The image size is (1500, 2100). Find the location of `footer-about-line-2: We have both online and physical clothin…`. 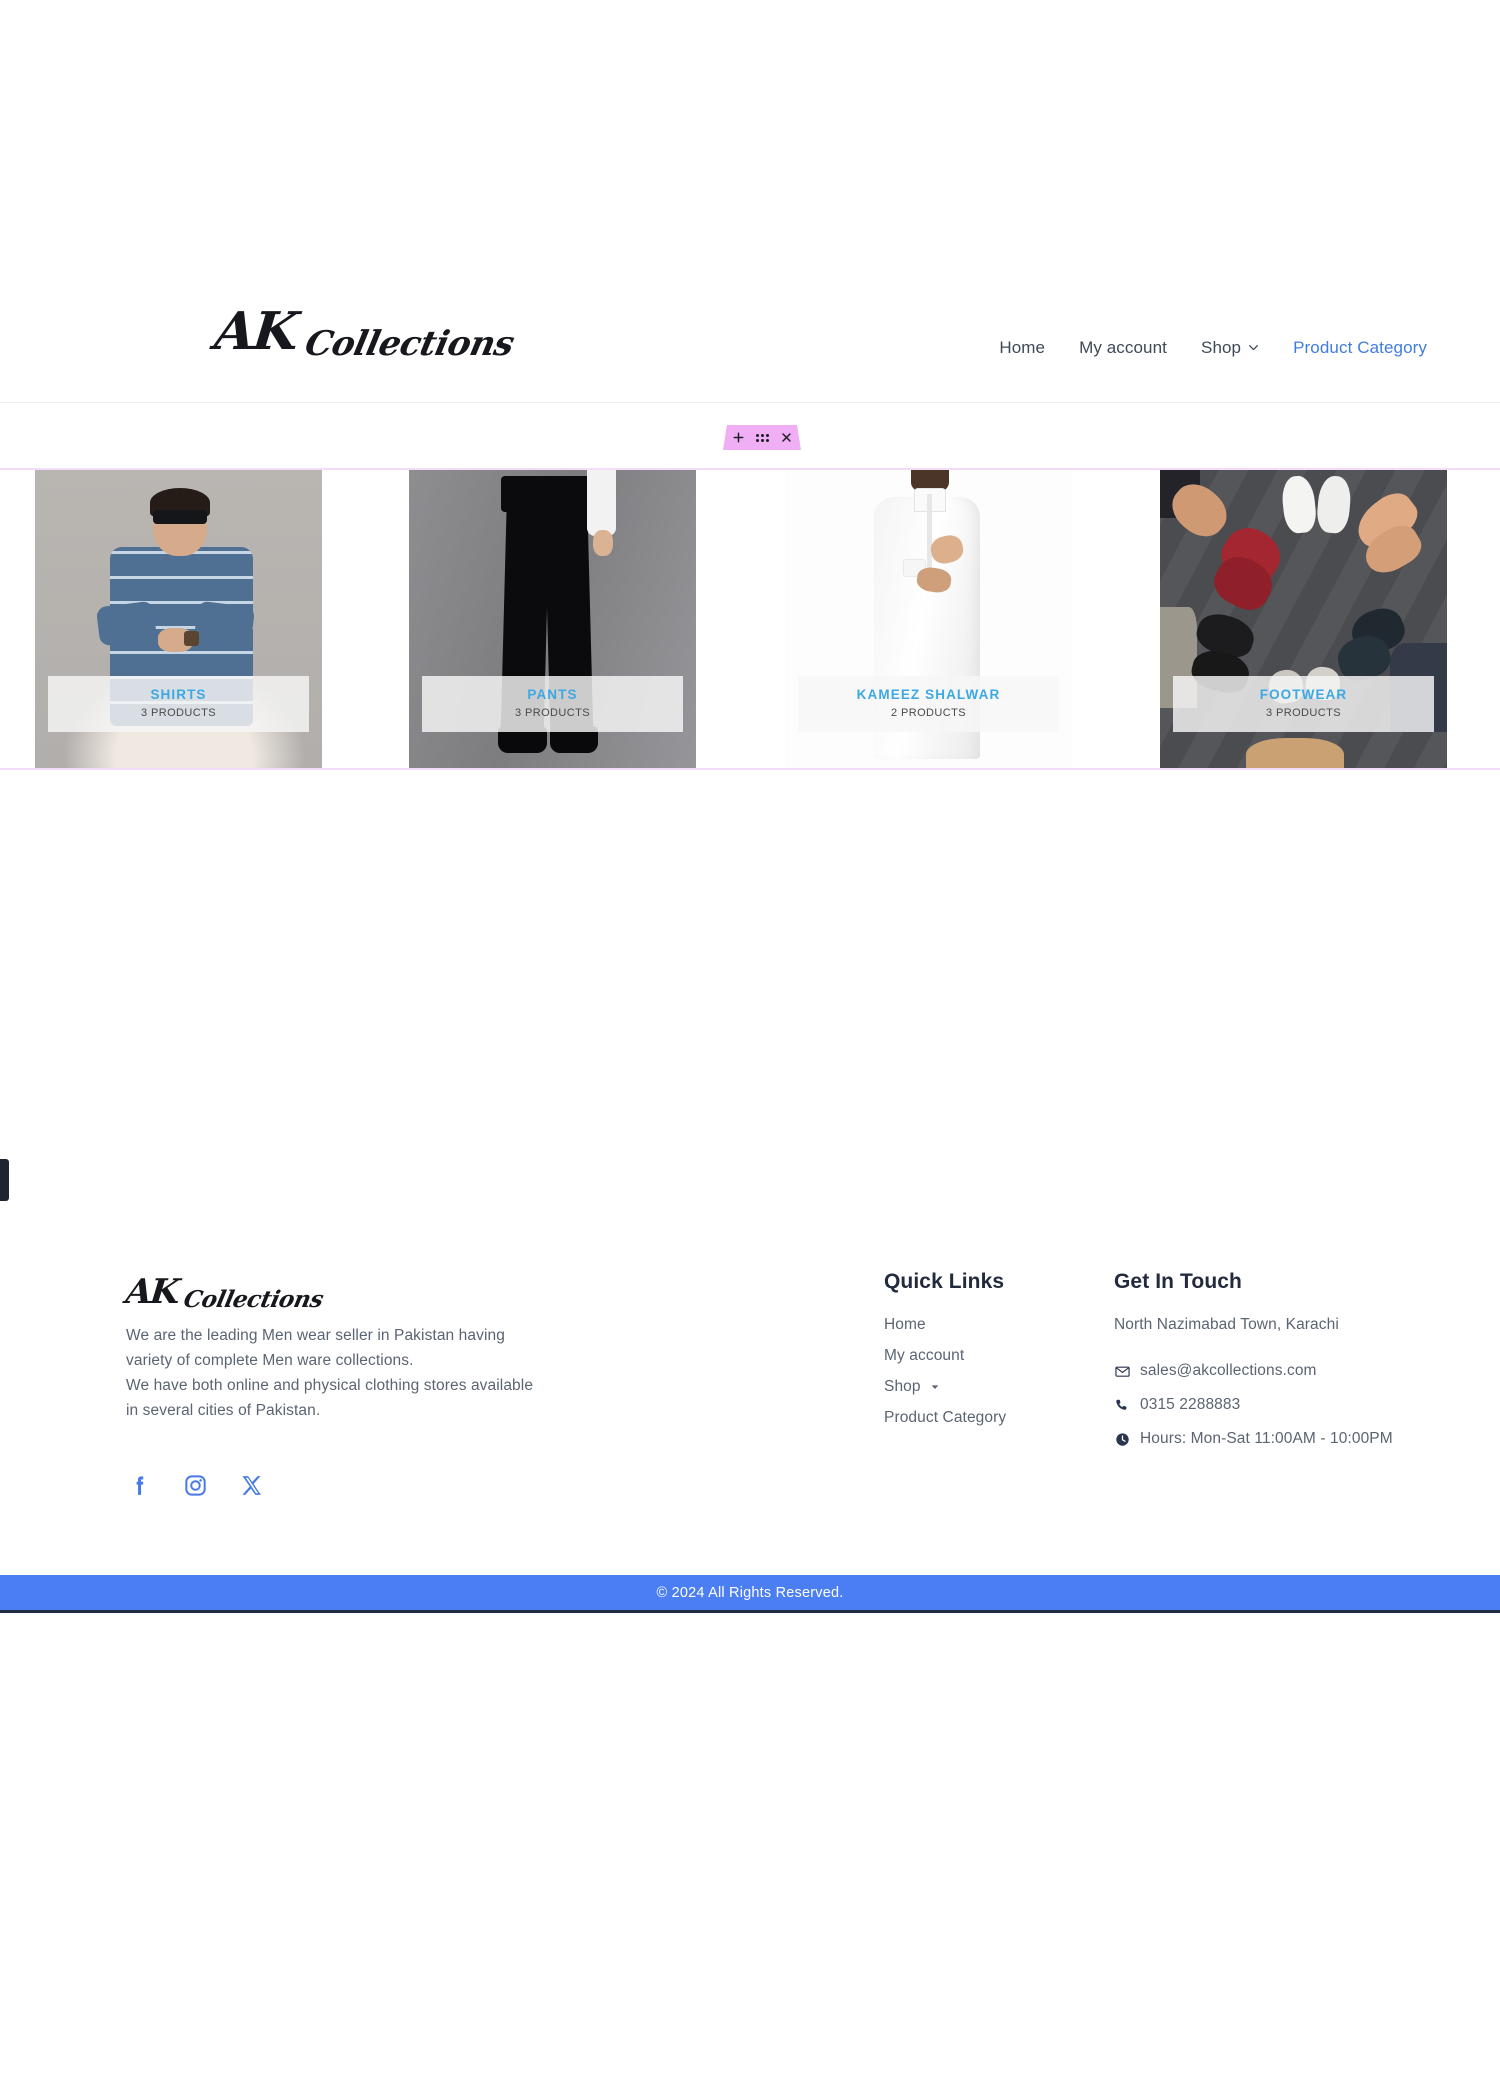

footer-about-line-2: We have both online and physical clothin… is located at coordinates (330, 1398).